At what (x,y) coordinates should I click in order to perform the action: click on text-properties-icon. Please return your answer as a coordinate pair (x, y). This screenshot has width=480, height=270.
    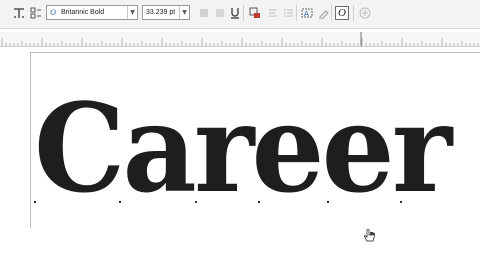
    Looking at the image, I should click on (36, 13).